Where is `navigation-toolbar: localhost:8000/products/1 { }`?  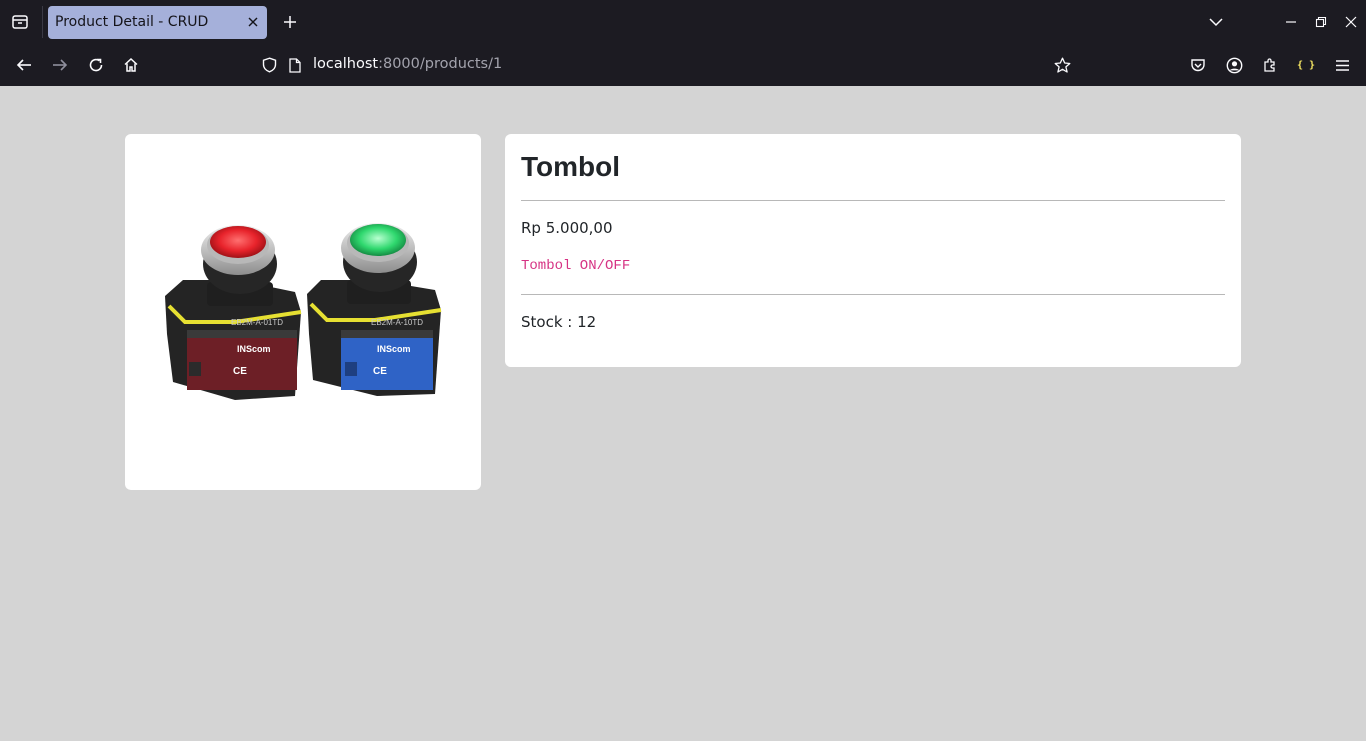 navigation-toolbar: localhost:8000/products/1 { } is located at coordinates (683, 65).